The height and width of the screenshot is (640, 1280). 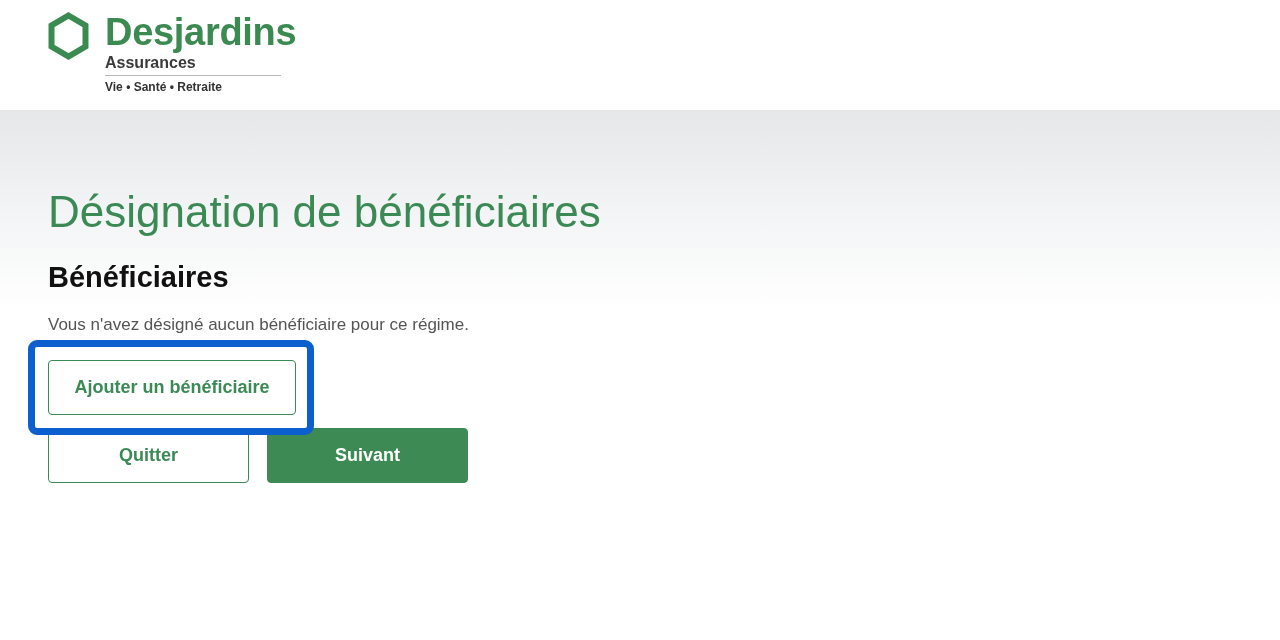 I want to click on section-heading: Bénéficiaires, so click(x=139, y=277).